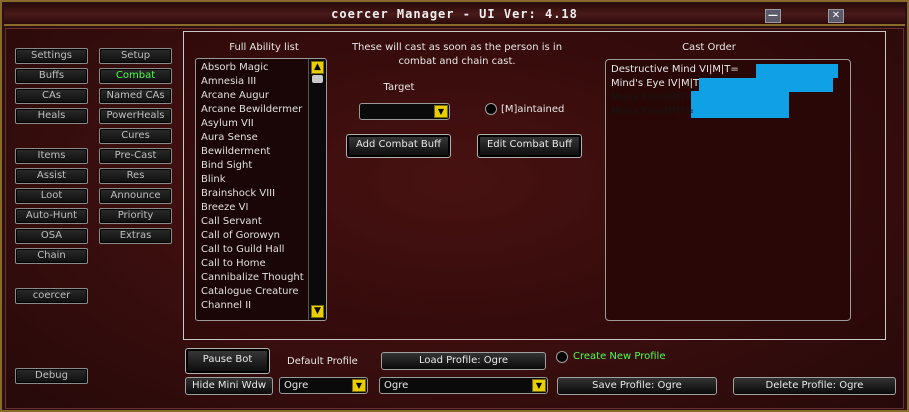 Image resolution: width=909 pixels, height=412 pixels. What do you see at coordinates (399, 87) in the screenshot?
I see `target-label: Target` at bounding box center [399, 87].